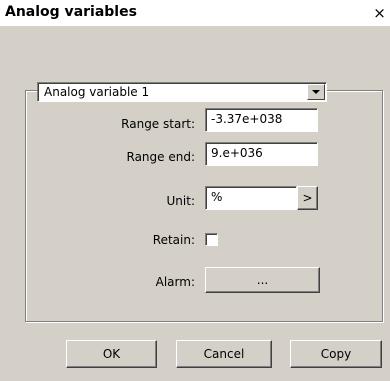 The image size is (390, 381). I want to click on variable-select-value: Analog variable 1, so click(97, 92).